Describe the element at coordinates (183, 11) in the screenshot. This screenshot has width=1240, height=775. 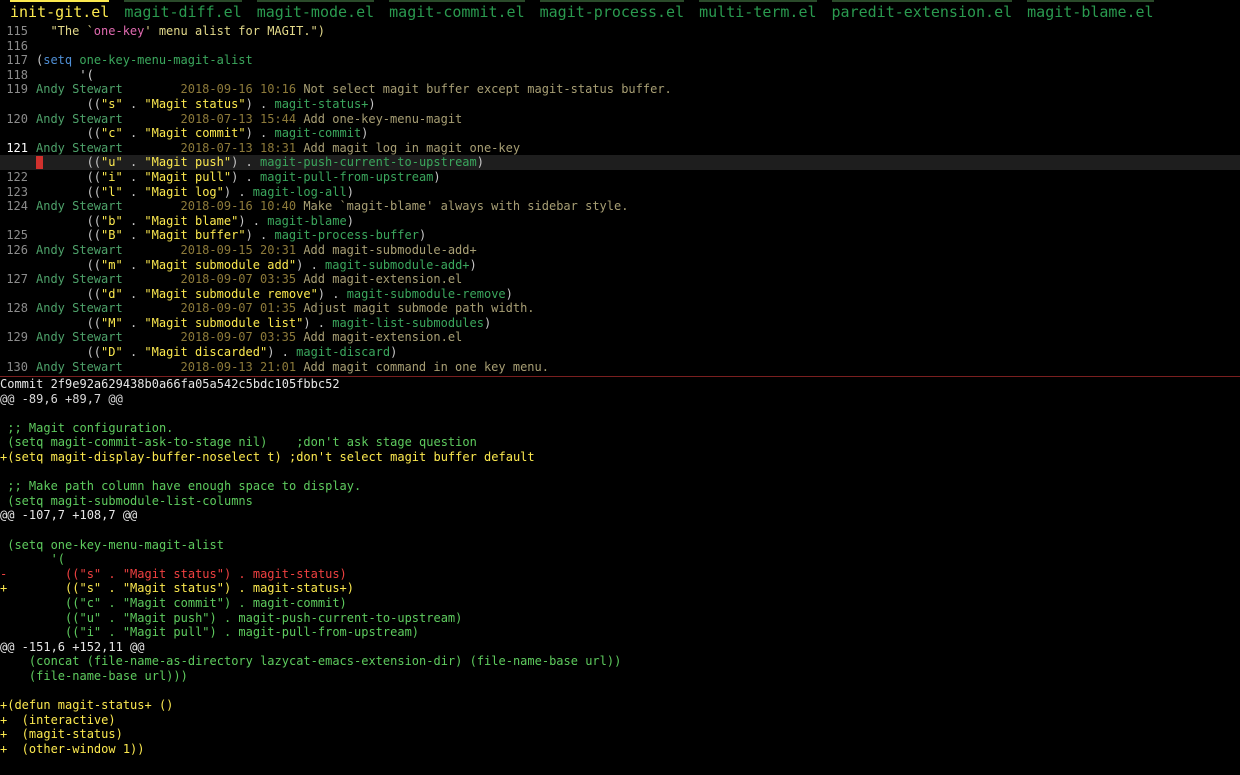
I see `buffer-tab: magit-diff.el` at that location.